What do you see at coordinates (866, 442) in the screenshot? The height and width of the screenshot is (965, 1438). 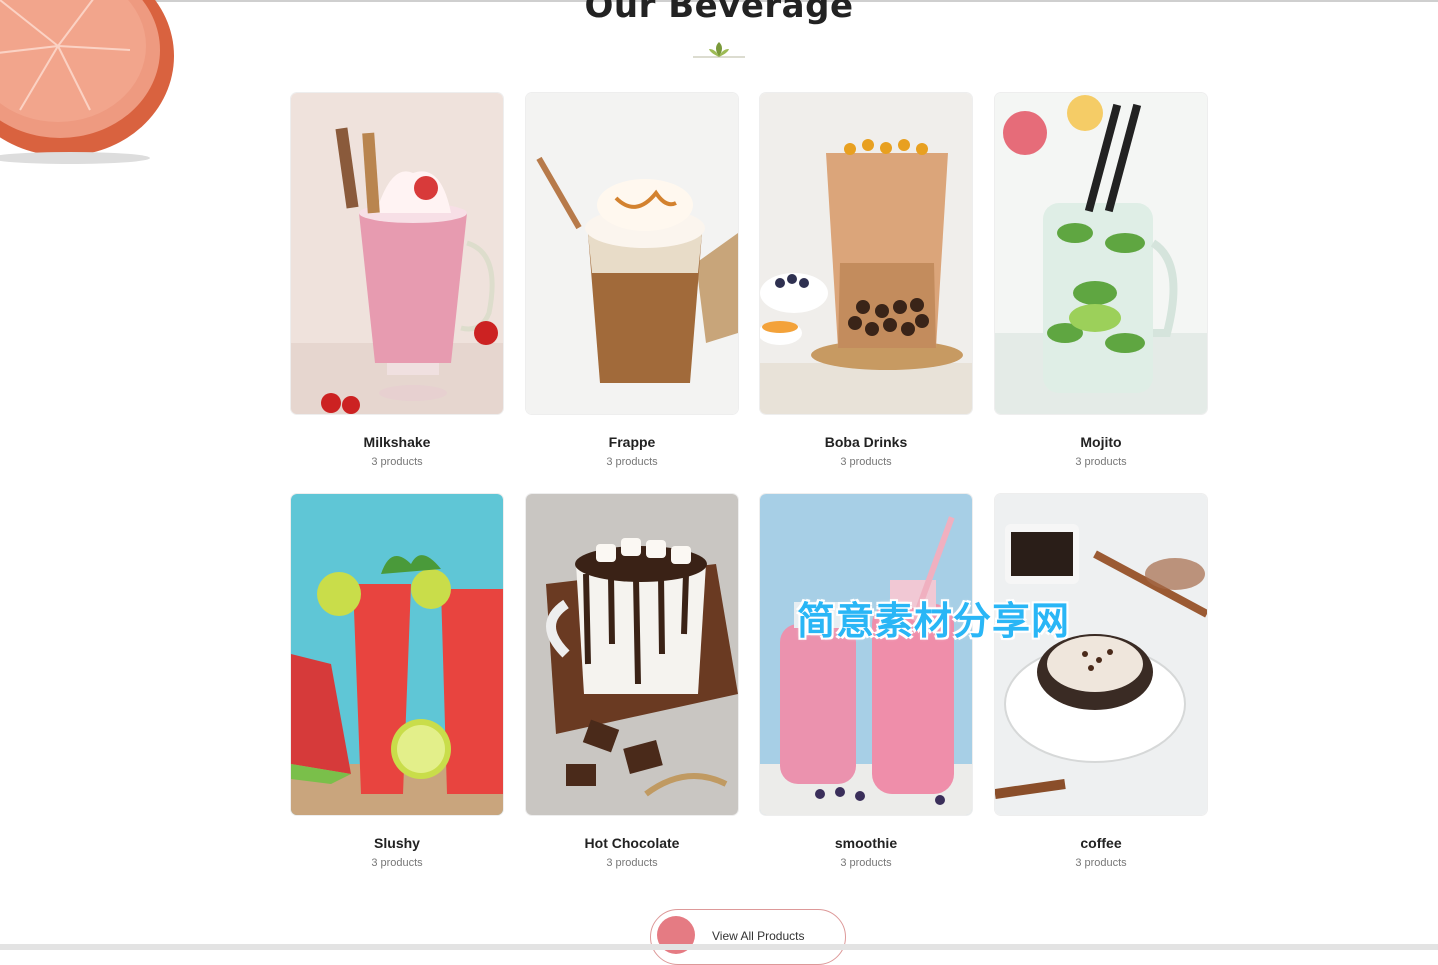 I see `category-name: Boba Drinks` at bounding box center [866, 442].